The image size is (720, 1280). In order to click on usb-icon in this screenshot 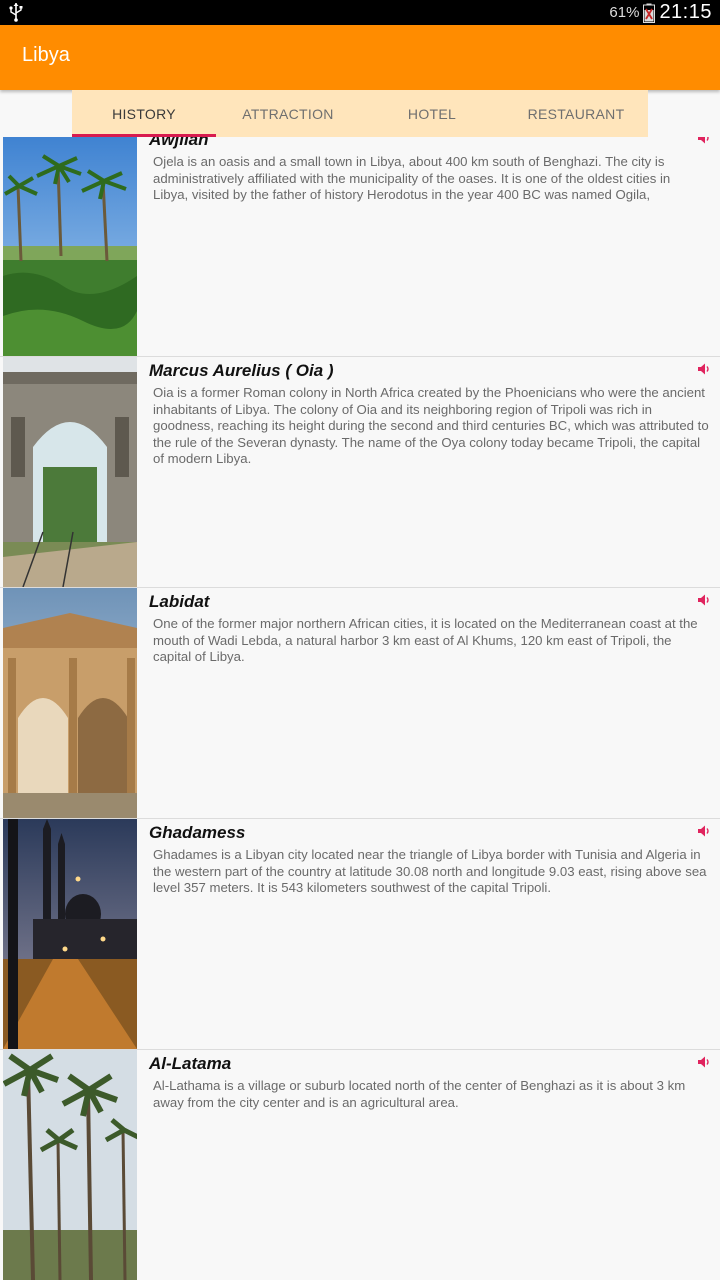, I will do `click(16, 12)`.